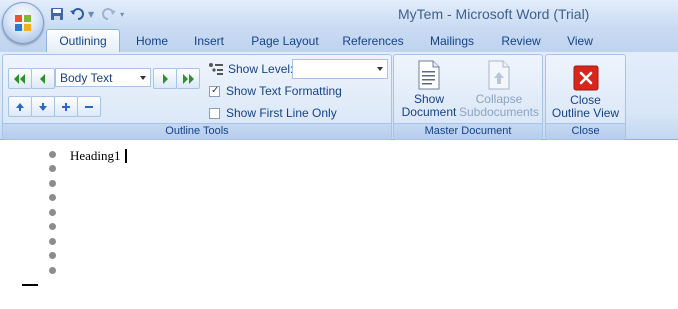 The height and width of the screenshot is (309, 678). What do you see at coordinates (580, 42) in the screenshot?
I see `tab-view: View` at bounding box center [580, 42].